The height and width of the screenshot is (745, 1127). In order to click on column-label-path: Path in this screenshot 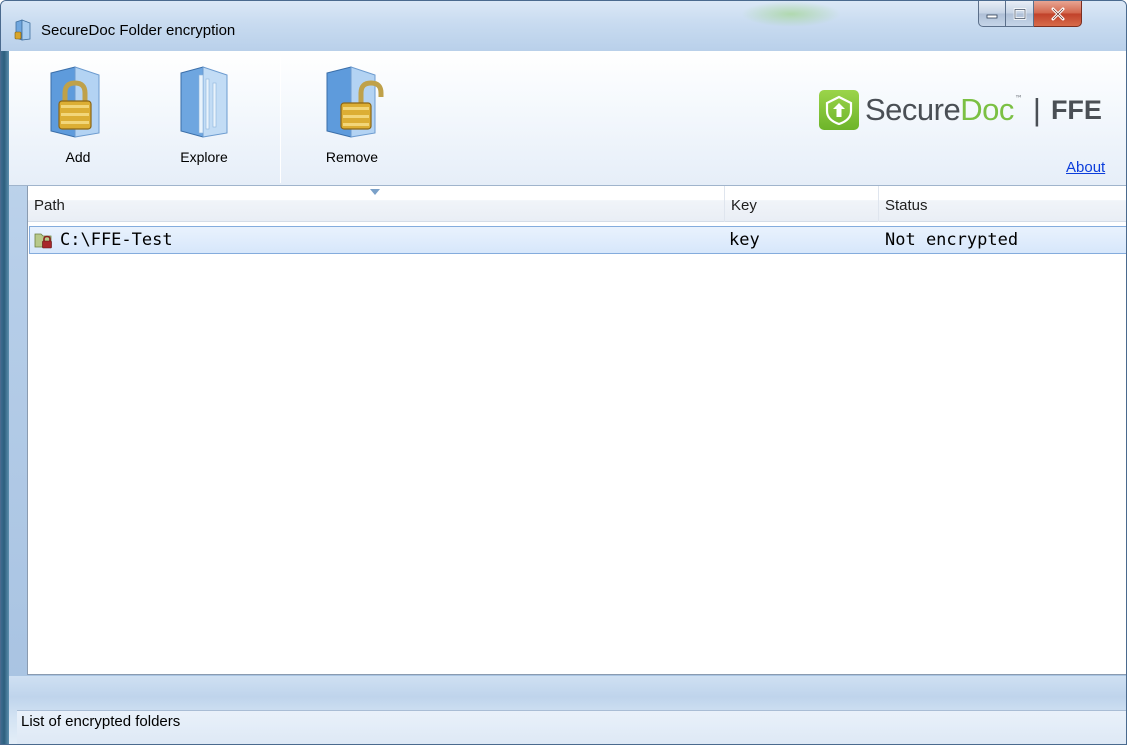, I will do `click(49, 205)`.